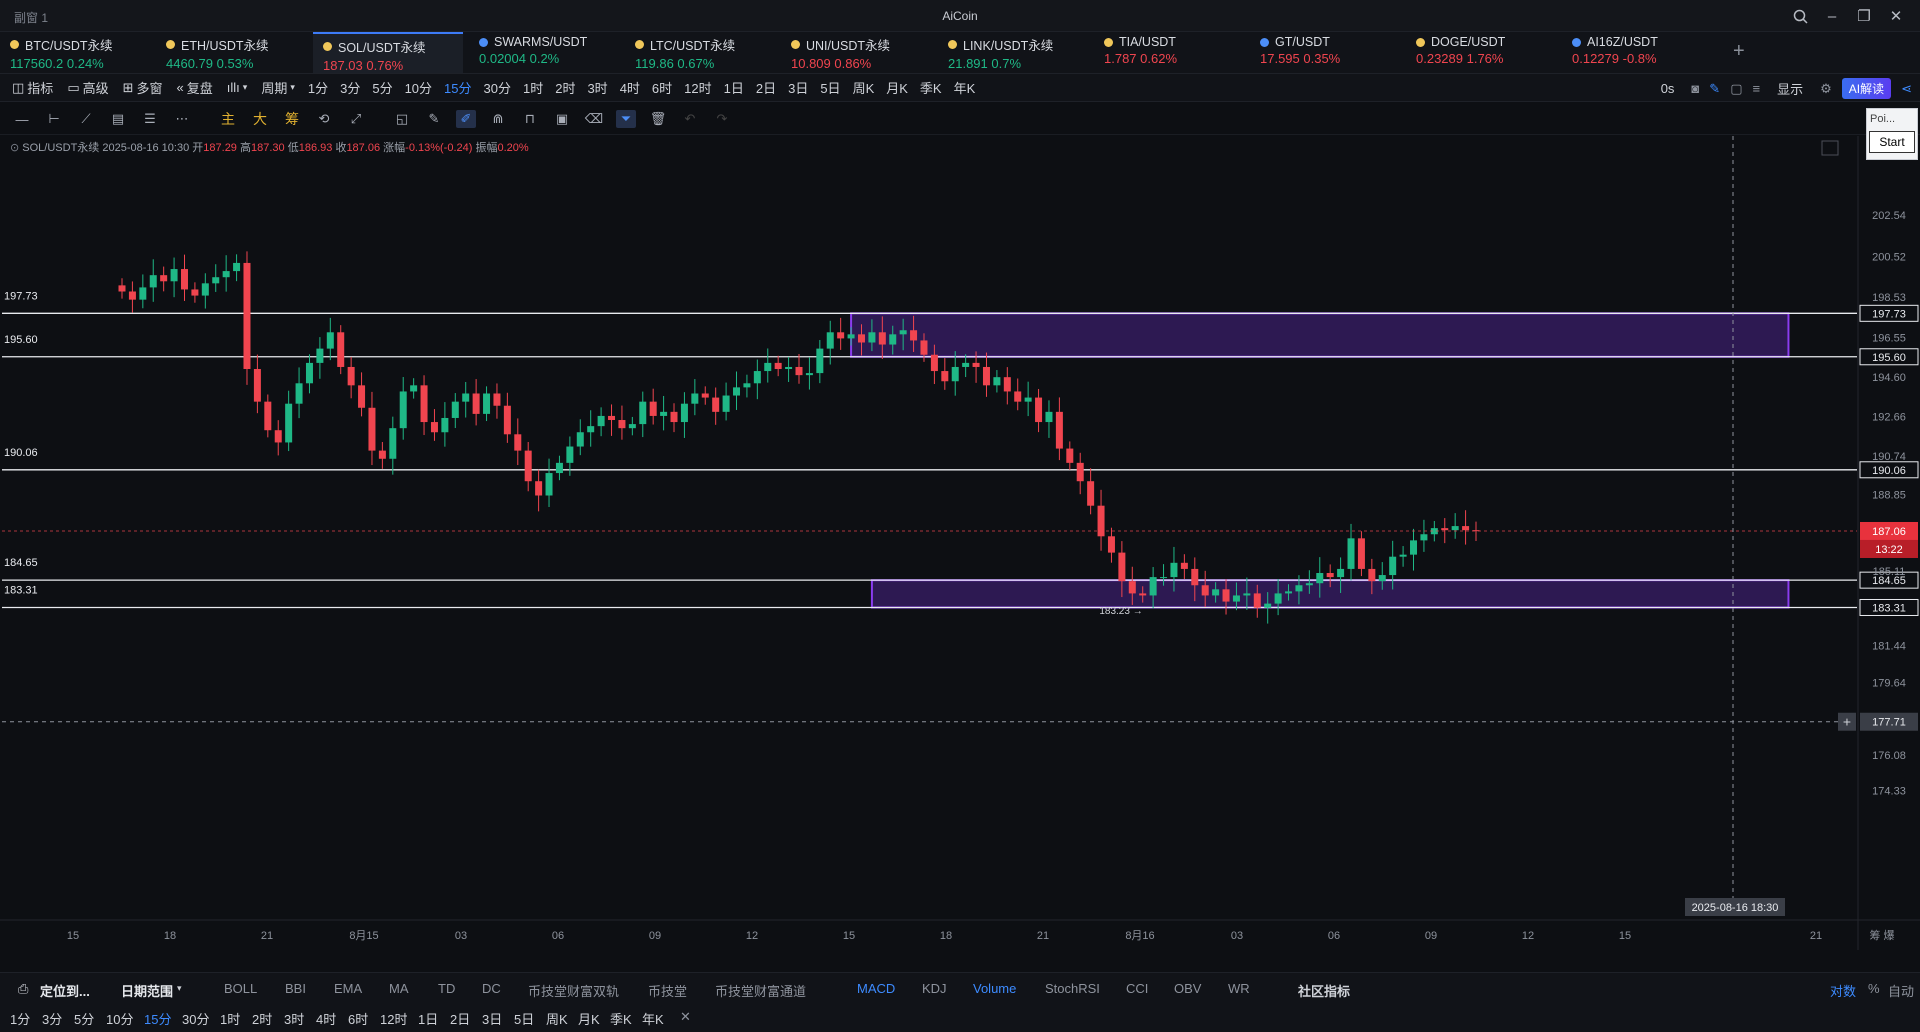 The width and height of the screenshot is (1920, 1032). Describe the element at coordinates (84, 1018) in the screenshot. I see `bottom-interval-2: 5分` at that location.